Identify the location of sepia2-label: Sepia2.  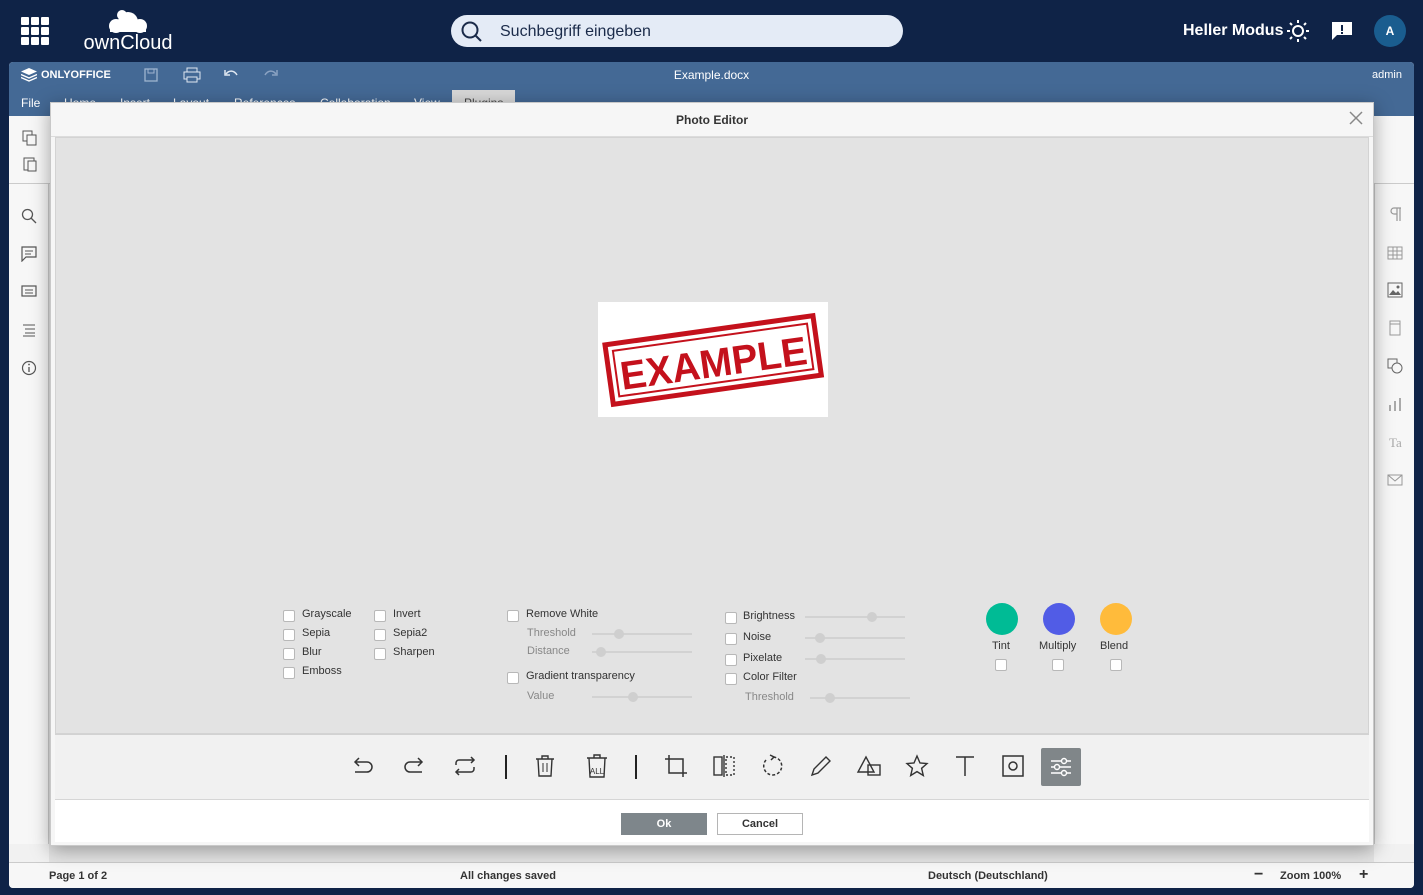
(410, 633).